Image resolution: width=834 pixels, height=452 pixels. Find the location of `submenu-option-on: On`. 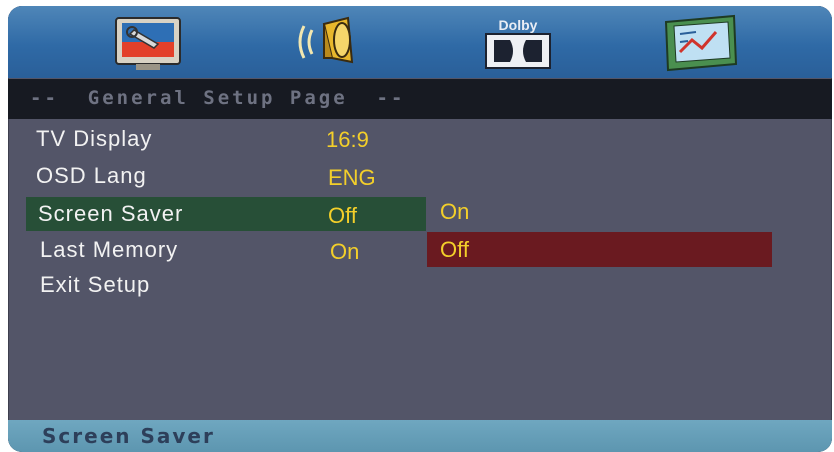

submenu-option-on: On is located at coordinates (454, 212).